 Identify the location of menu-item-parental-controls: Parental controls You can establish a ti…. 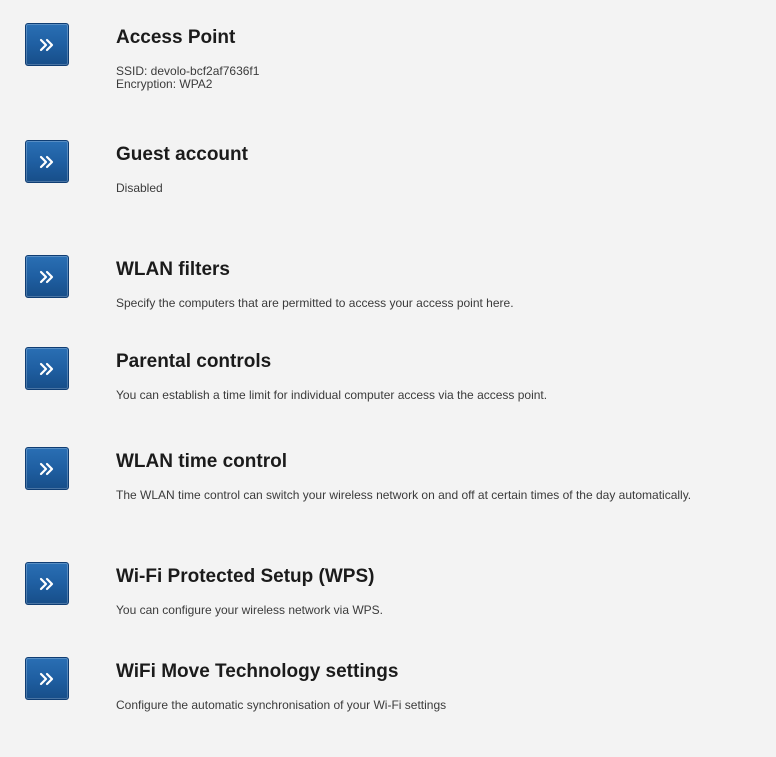
(388, 397).